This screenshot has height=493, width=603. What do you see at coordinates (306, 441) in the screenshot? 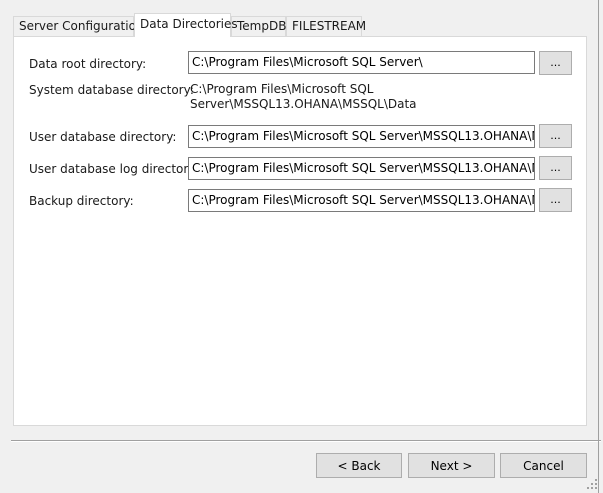
I see `footer-separator-highlight` at bounding box center [306, 441].